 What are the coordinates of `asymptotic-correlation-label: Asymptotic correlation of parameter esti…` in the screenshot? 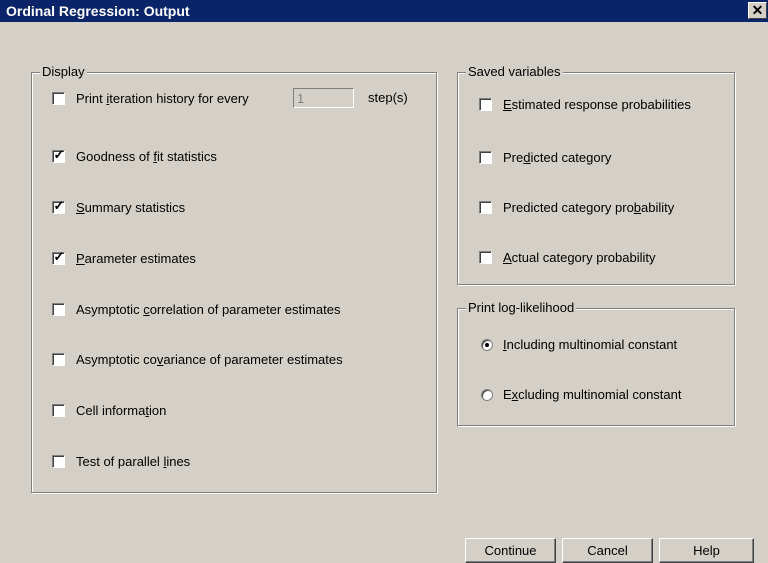 It's located at (208, 309).